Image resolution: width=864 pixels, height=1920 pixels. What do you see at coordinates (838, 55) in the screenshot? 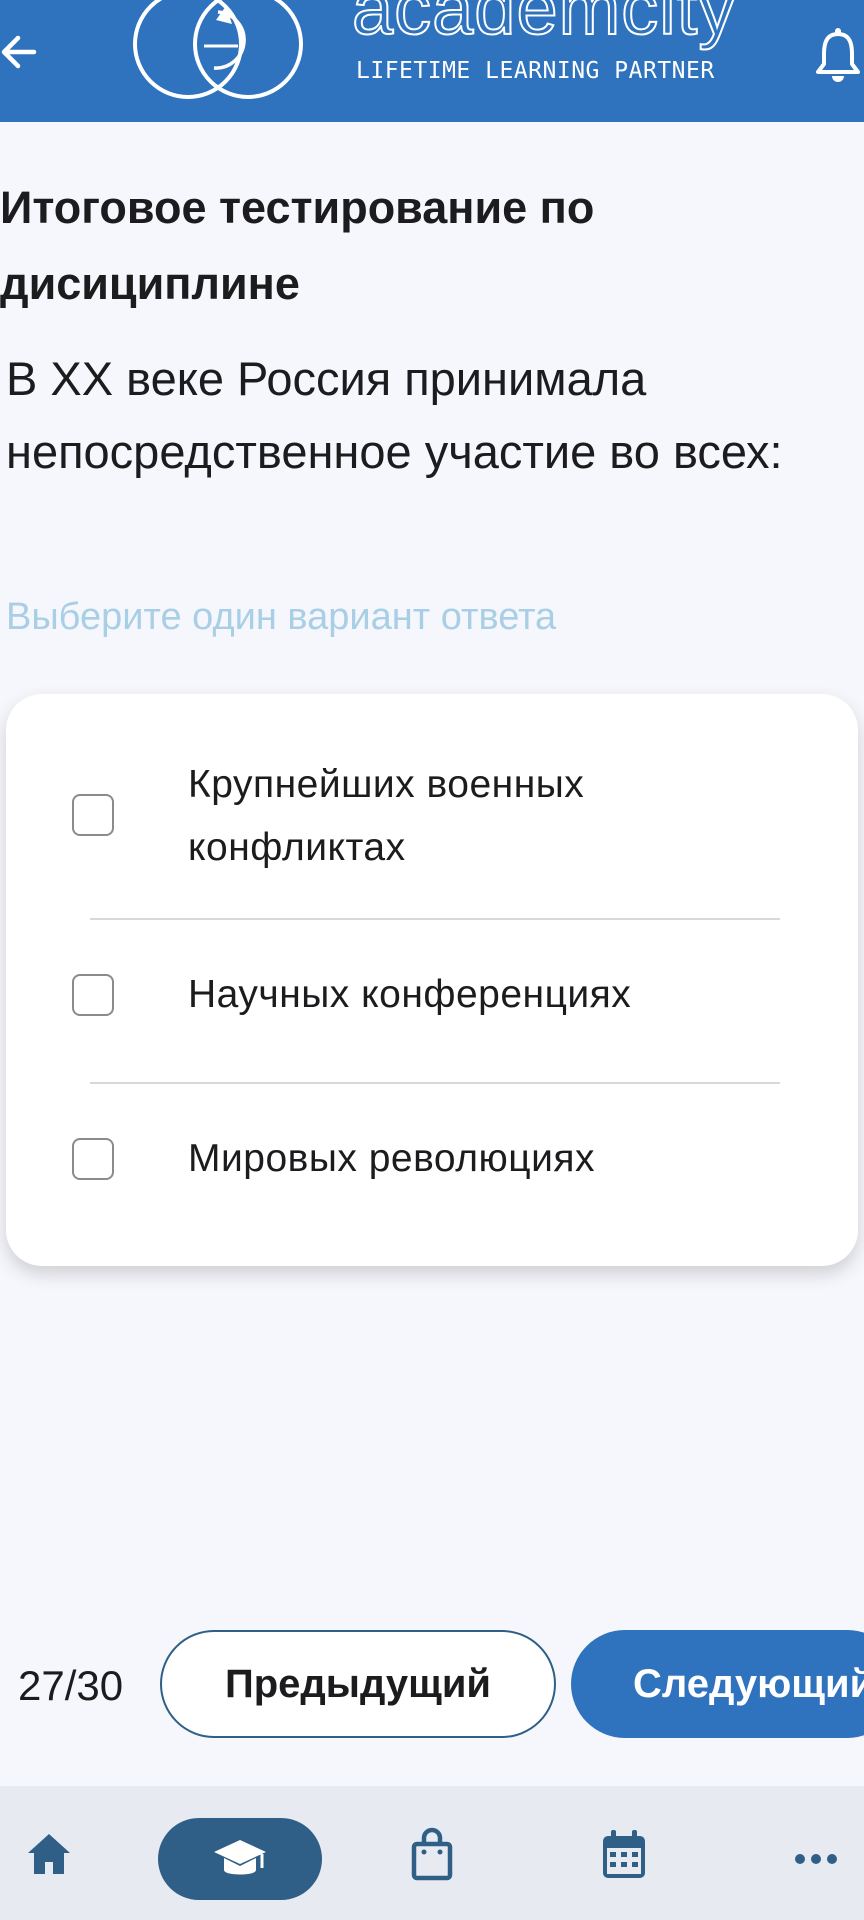
I see `bell-icon` at bounding box center [838, 55].